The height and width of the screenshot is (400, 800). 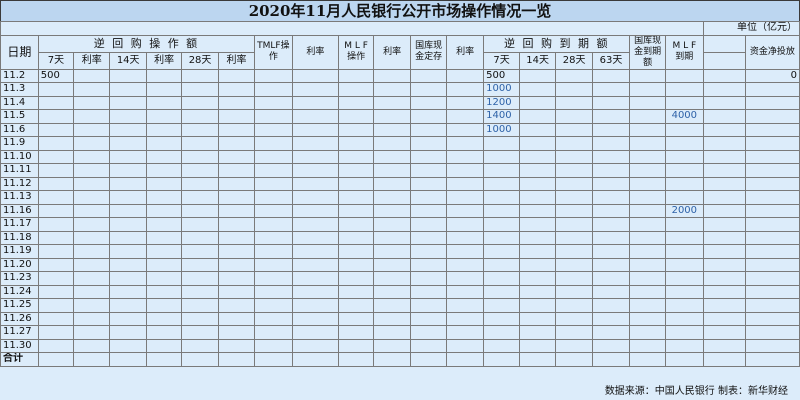 What do you see at coordinates (751, 28) in the screenshot?
I see `unit-label: 单位（亿元）` at bounding box center [751, 28].